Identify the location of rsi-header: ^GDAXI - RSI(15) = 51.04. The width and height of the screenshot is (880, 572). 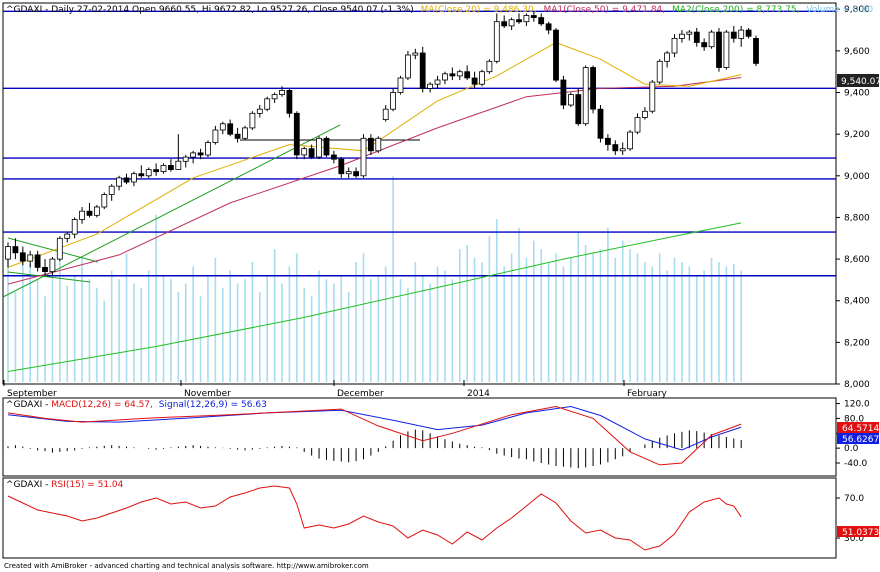
(65, 485).